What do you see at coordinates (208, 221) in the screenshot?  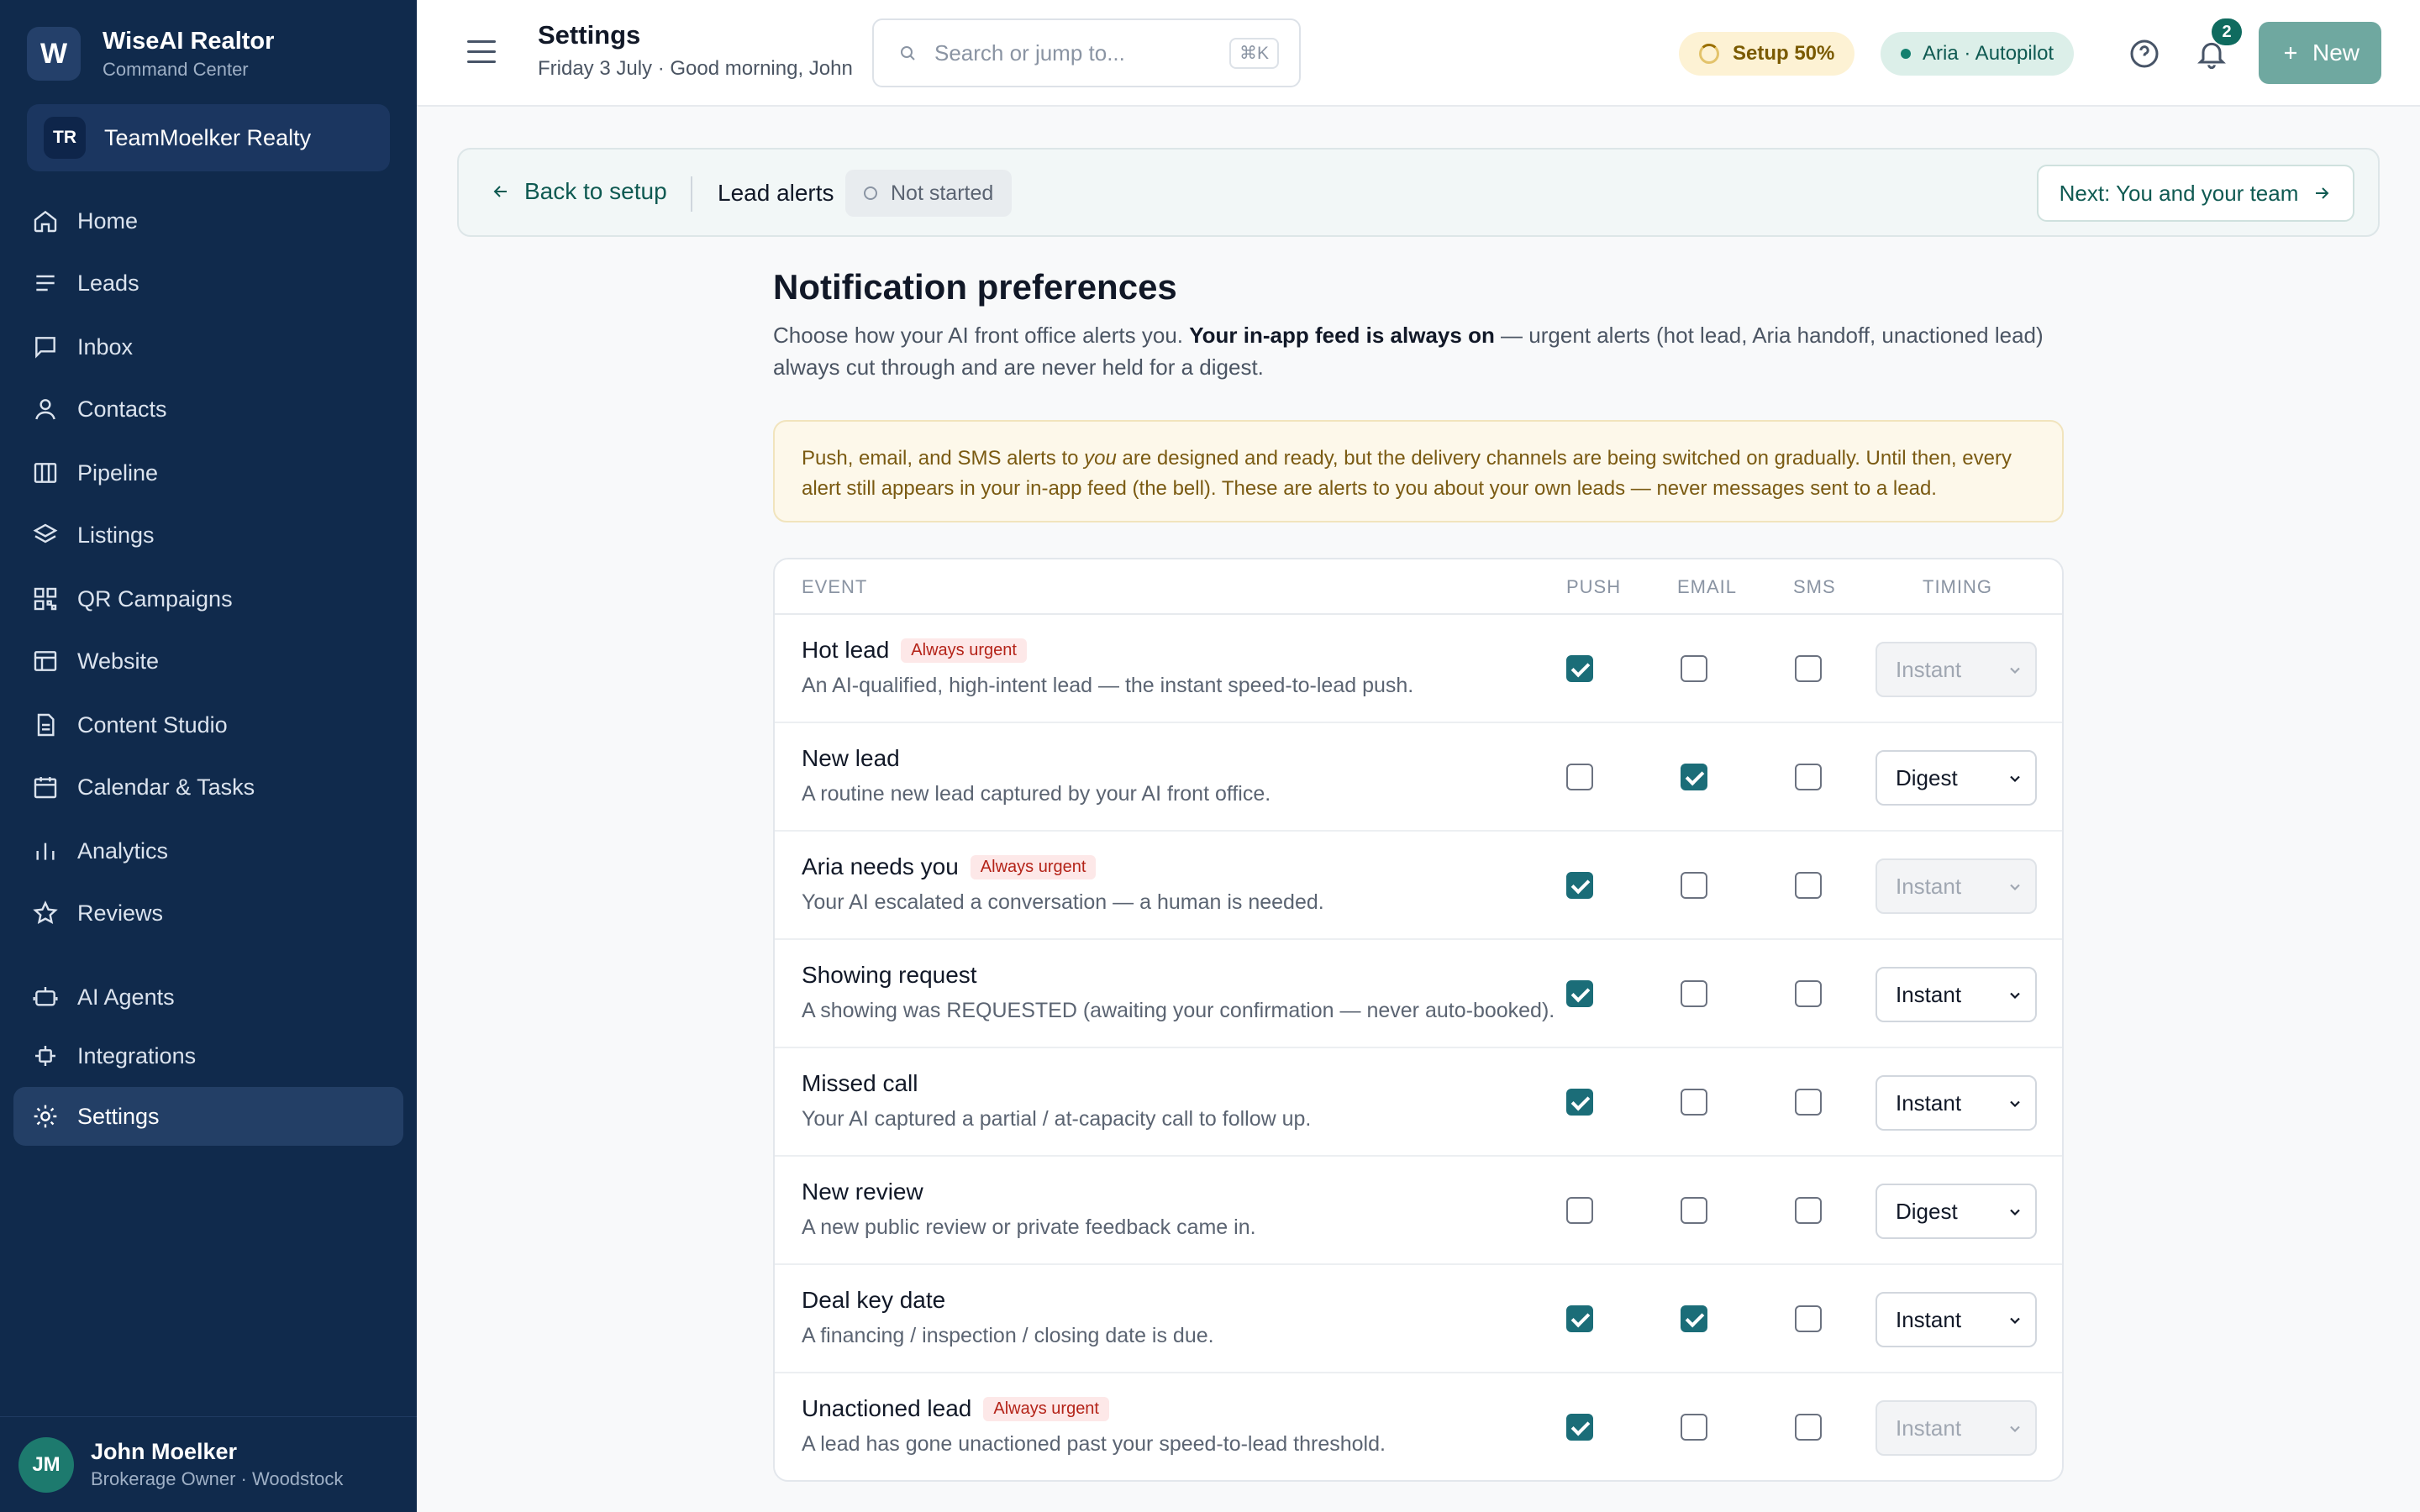 I see `sidebar-item-home: Home` at bounding box center [208, 221].